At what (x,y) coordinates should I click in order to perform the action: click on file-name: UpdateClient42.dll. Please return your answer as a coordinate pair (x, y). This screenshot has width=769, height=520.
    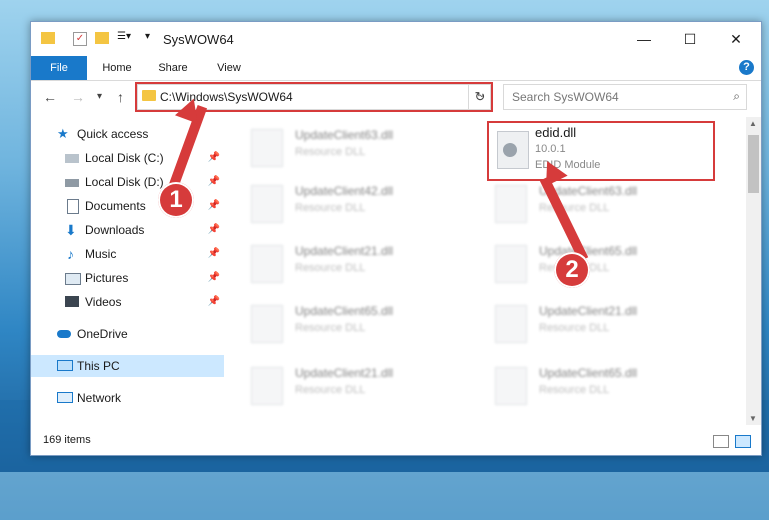
    Looking at the image, I should click on (344, 191).